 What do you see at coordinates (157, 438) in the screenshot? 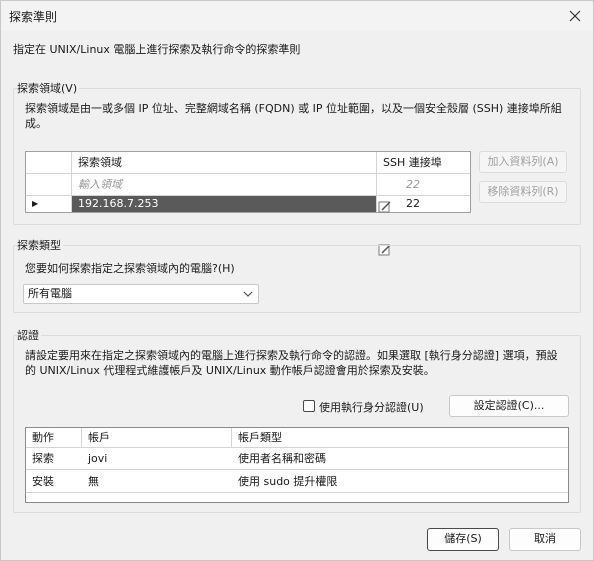
I see `column-header-account: 帳戶` at bounding box center [157, 438].